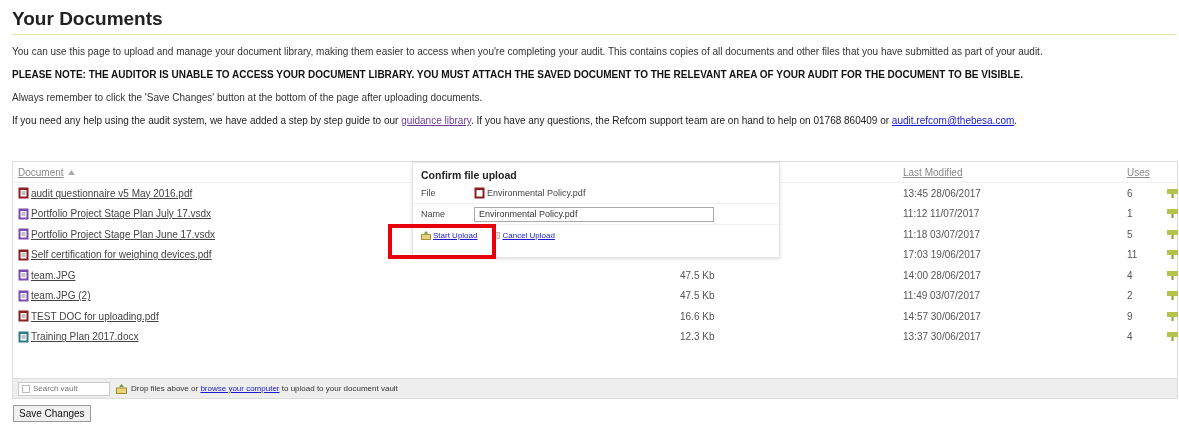  What do you see at coordinates (433, 214) in the screenshot?
I see `field-label: Name` at bounding box center [433, 214].